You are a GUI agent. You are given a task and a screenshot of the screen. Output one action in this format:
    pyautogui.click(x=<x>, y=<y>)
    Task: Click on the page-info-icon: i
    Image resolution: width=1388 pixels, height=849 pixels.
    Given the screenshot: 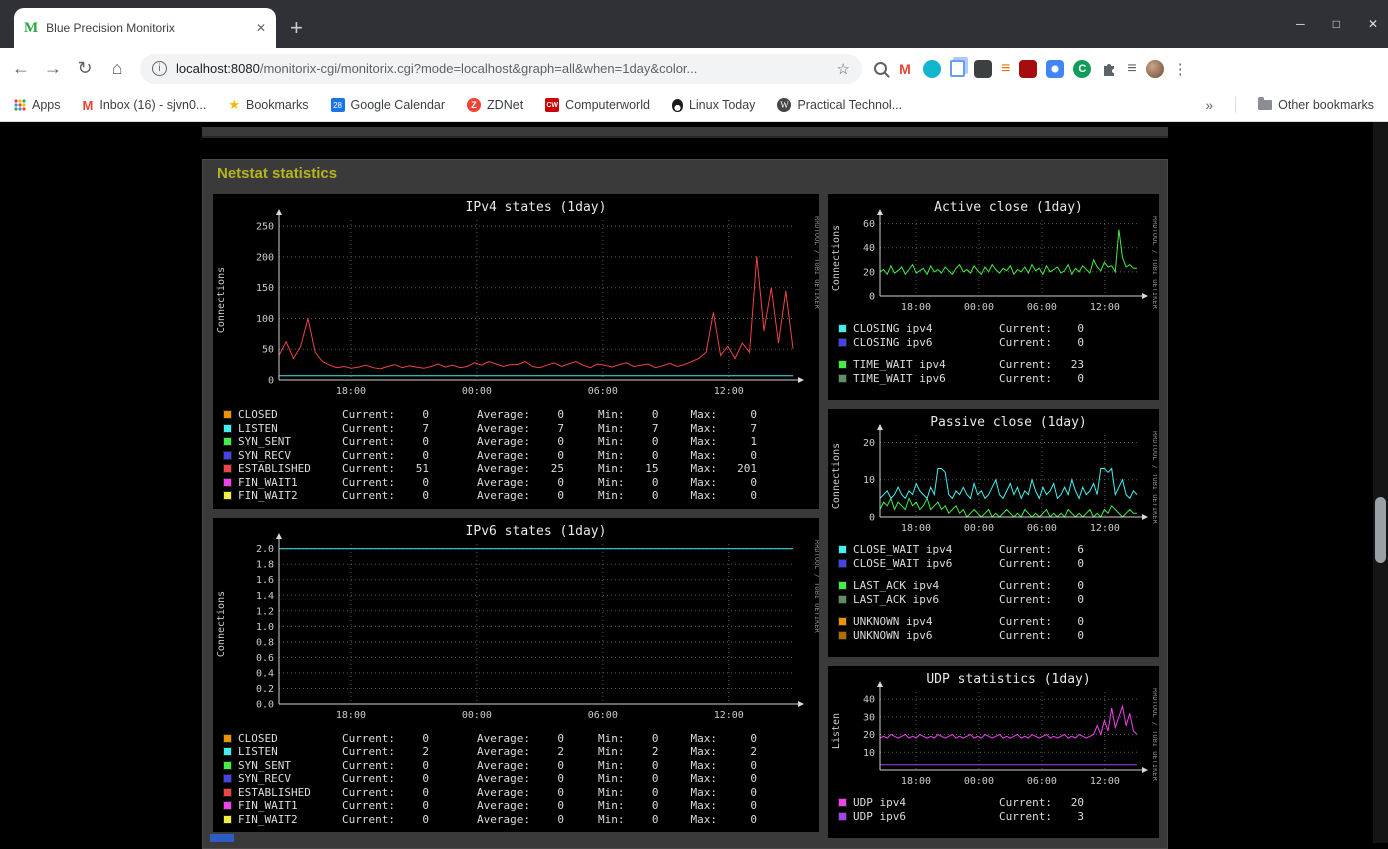 What is the action you would take?
    pyautogui.click(x=159, y=68)
    